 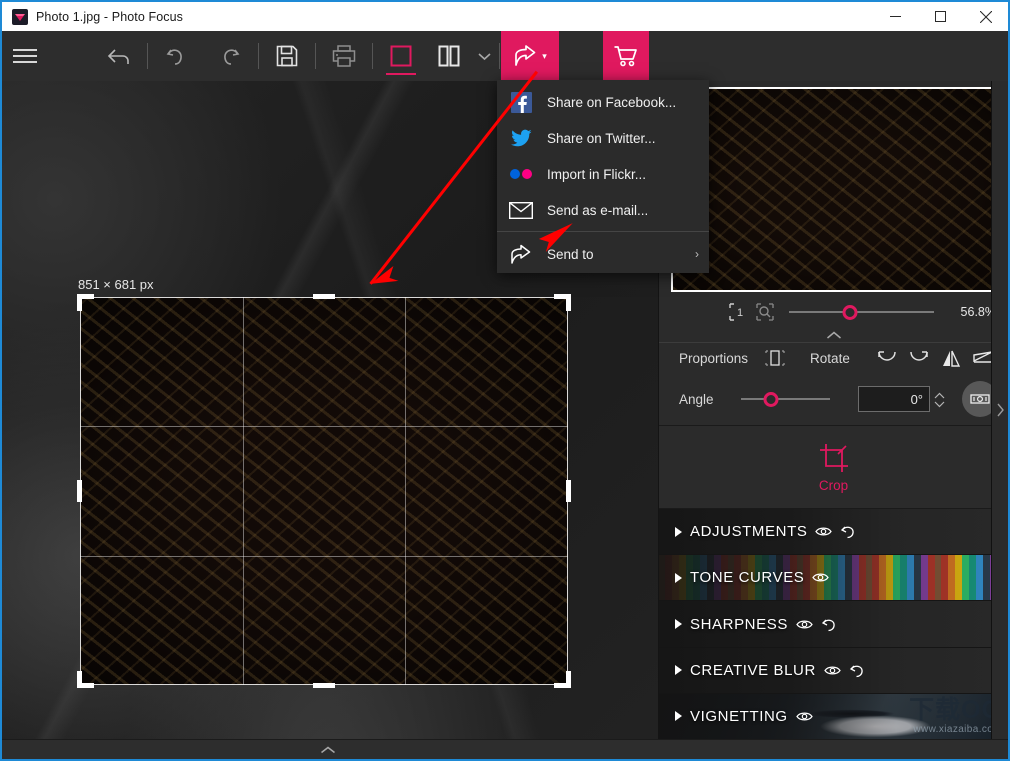 What do you see at coordinates (603, 231) in the screenshot?
I see `menu-separator` at bounding box center [603, 231].